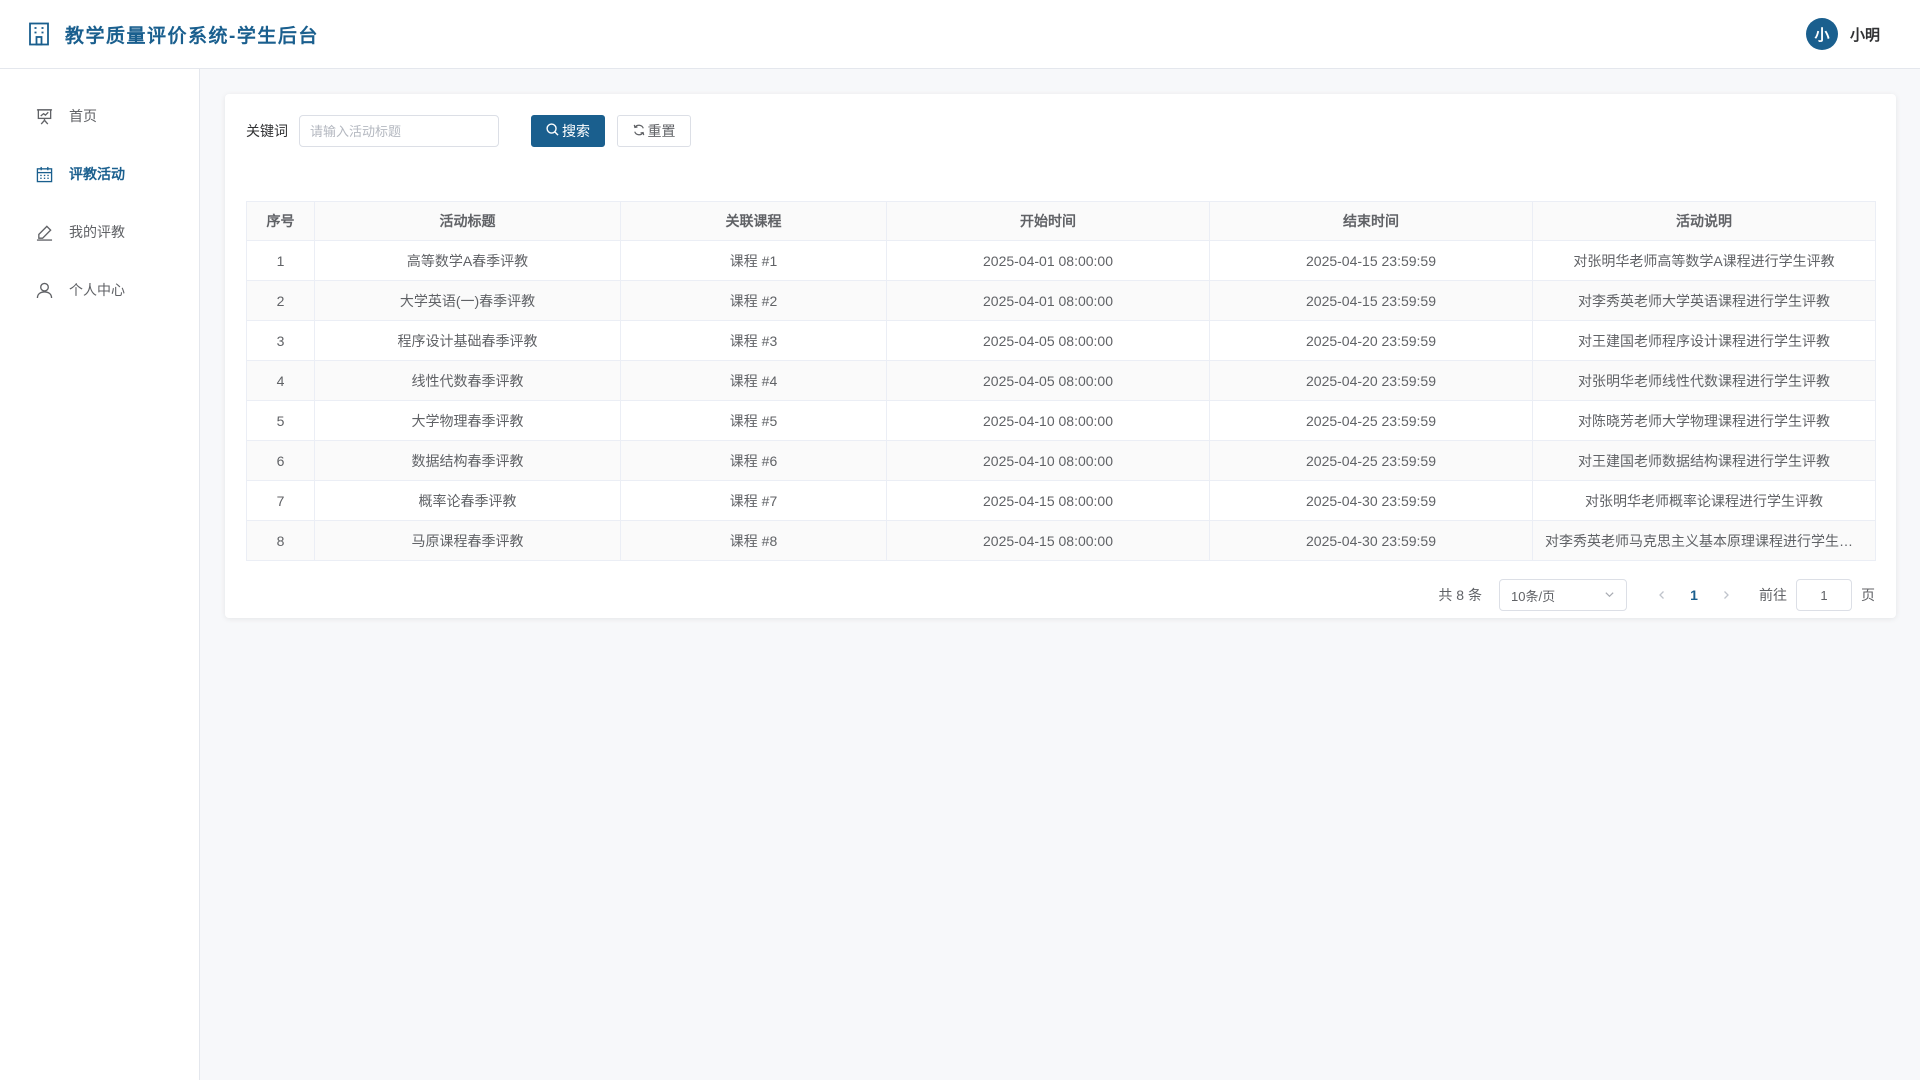  Describe the element at coordinates (753, 380) in the screenshot. I see `linked-course-cell: 课程 #4` at that location.